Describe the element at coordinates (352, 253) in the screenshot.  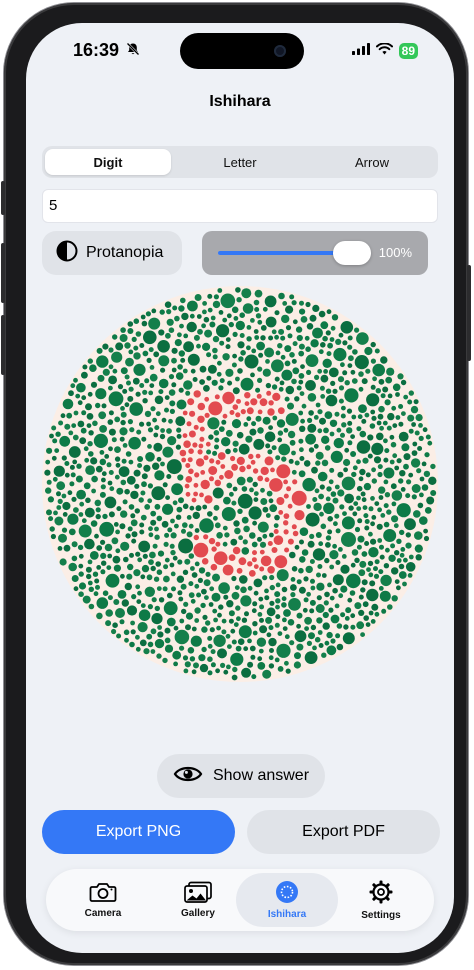
I see `slider-thumb` at that location.